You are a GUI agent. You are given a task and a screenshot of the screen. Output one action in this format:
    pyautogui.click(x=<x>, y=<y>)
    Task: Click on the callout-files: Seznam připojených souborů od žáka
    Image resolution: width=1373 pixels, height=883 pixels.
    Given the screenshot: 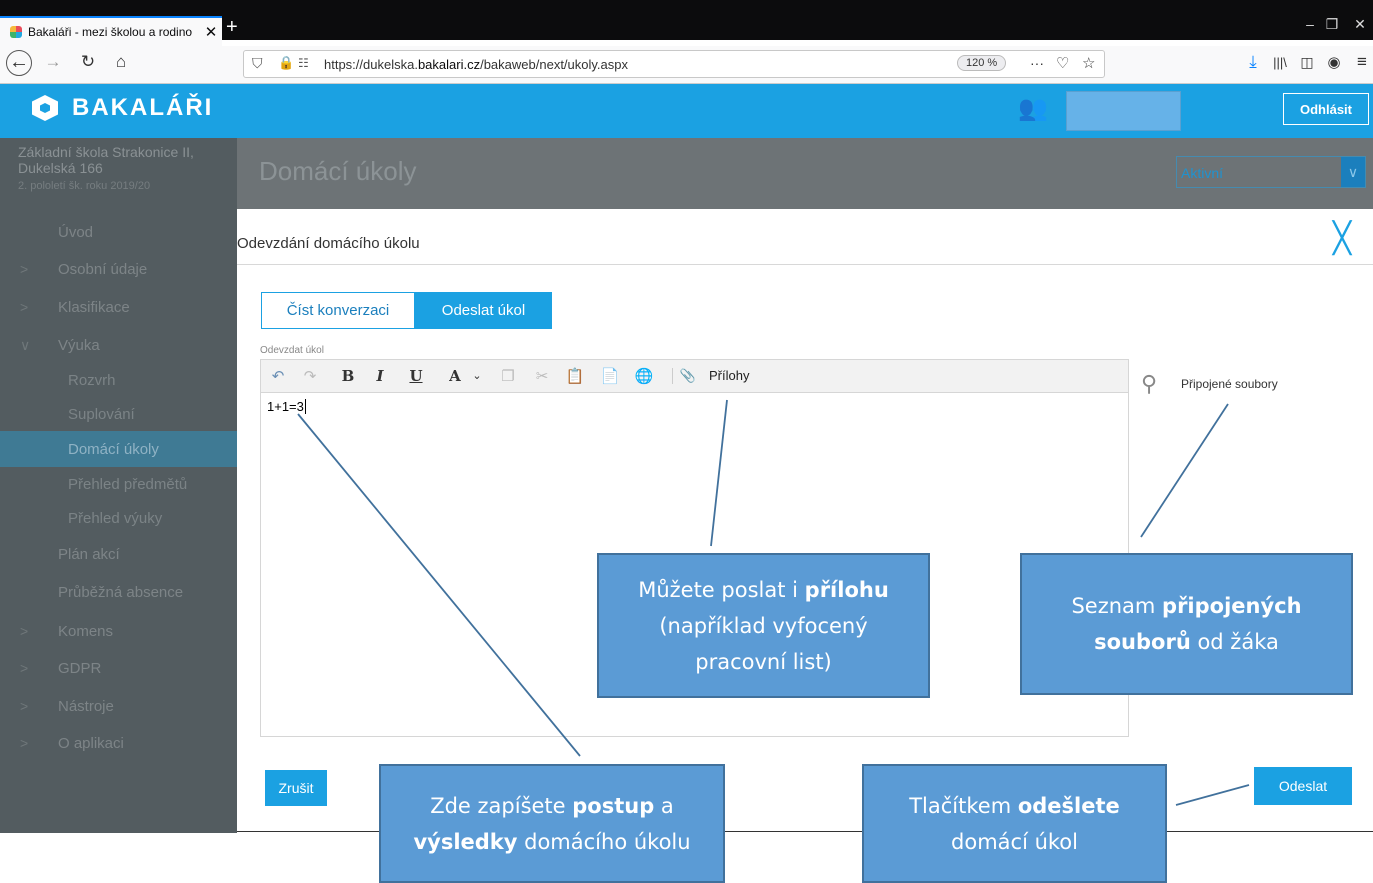 What is the action you would take?
    pyautogui.click(x=1186, y=624)
    